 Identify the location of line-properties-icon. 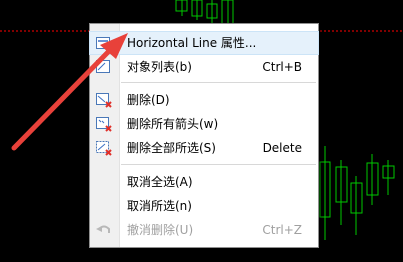
(104, 43).